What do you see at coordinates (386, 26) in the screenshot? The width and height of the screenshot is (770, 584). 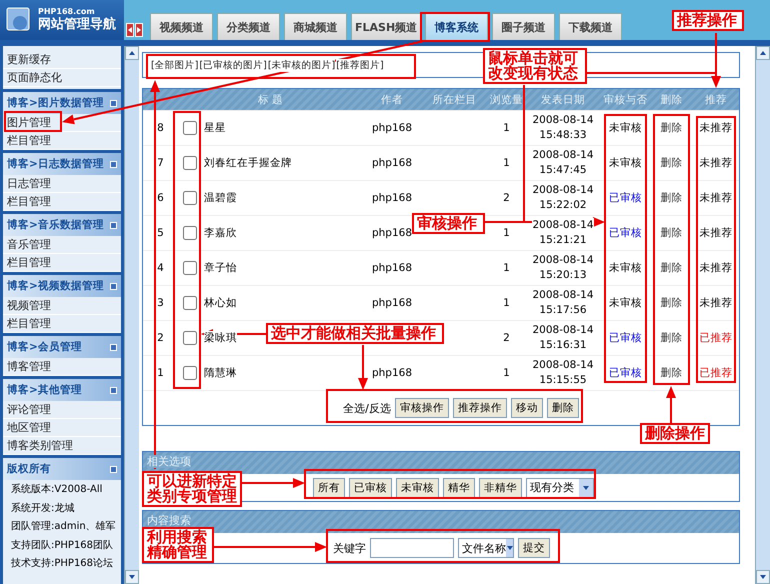 I see `channel-tab: FLASH频道` at bounding box center [386, 26].